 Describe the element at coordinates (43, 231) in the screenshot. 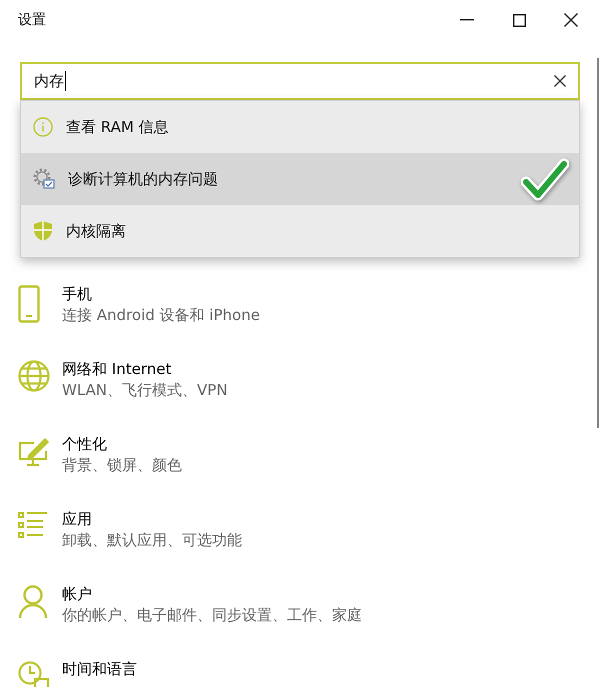

I see `shield-icon` at that location.